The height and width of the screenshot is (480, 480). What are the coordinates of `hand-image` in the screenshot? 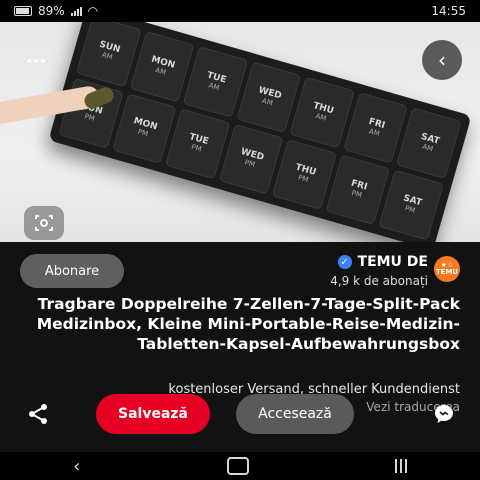 It's located at (60, 95).